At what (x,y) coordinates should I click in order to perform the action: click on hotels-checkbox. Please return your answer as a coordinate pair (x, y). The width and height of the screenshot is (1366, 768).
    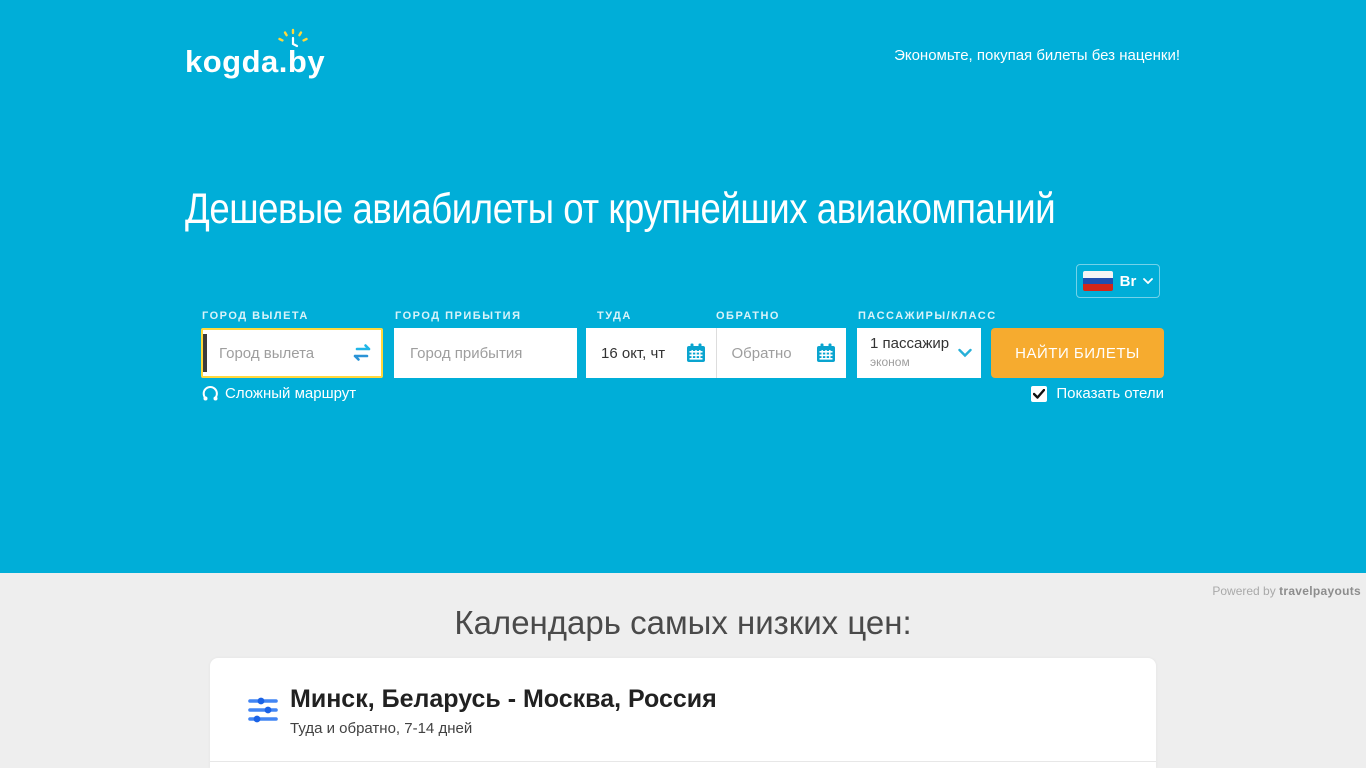
    Looking at the image, I should click on (1039, 393).